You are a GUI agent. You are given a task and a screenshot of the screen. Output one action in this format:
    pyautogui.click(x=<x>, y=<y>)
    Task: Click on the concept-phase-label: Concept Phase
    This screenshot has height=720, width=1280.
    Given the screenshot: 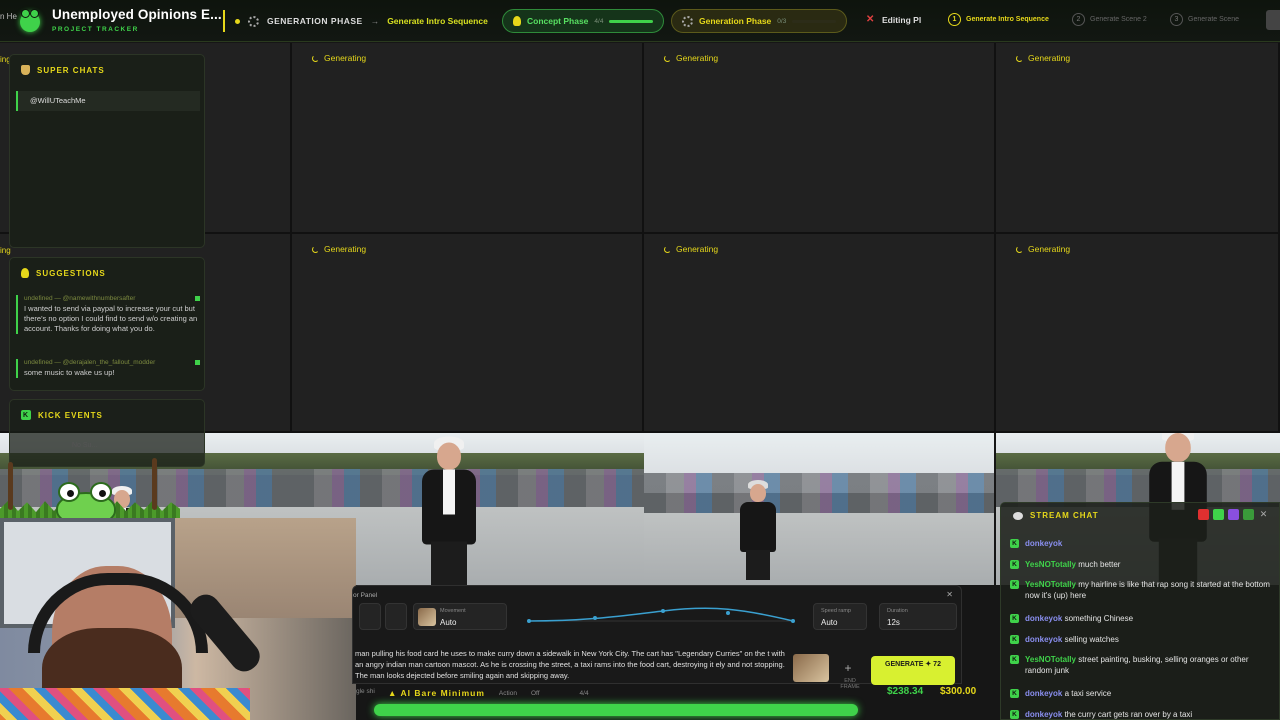 What is the action you would take?
    pyautogui.click(x=558, y=21)
    